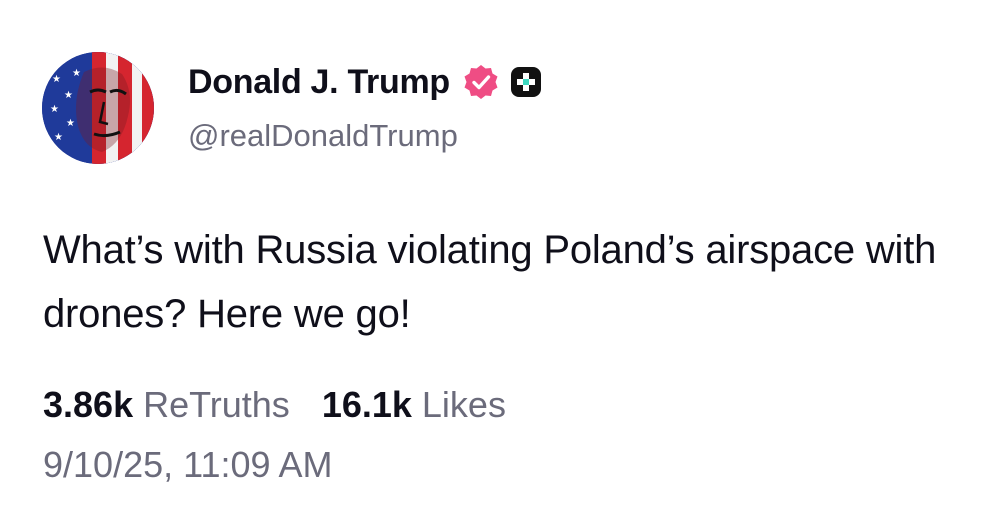  I want to click on likes-stat: 16.1k Likes, so click(414, 405).